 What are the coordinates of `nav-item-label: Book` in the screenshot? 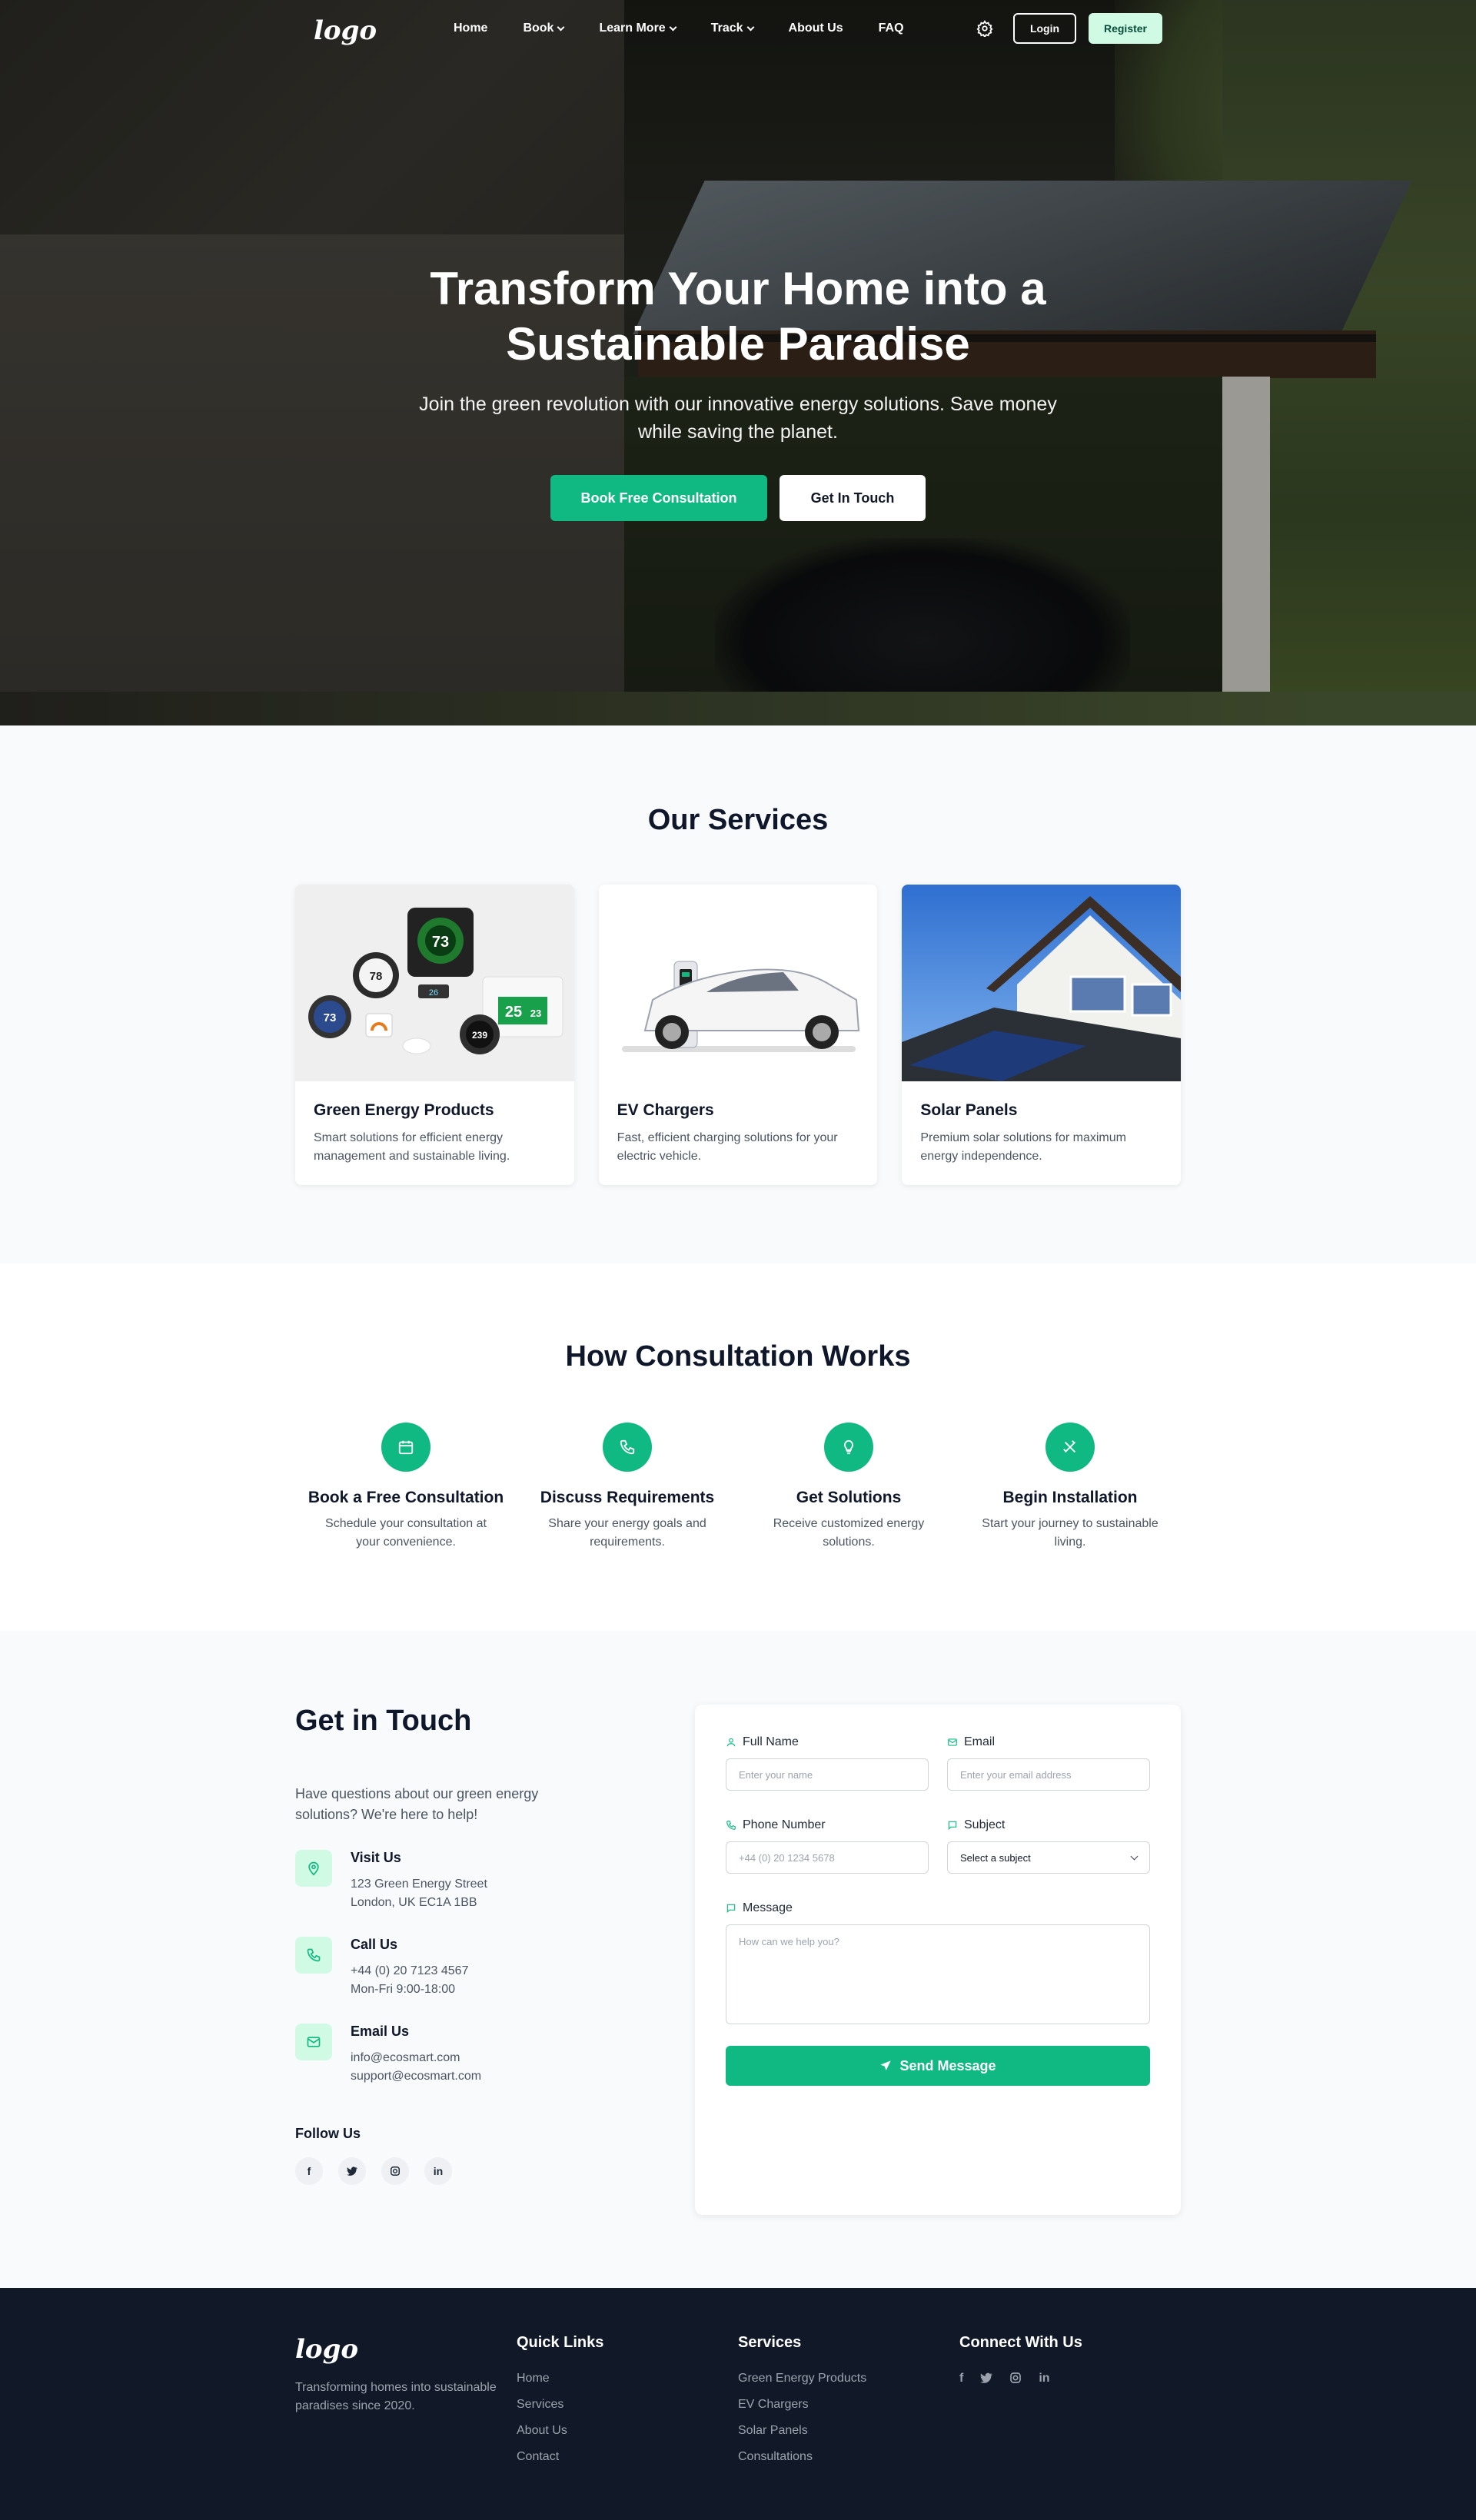 It's located at (538, 29).